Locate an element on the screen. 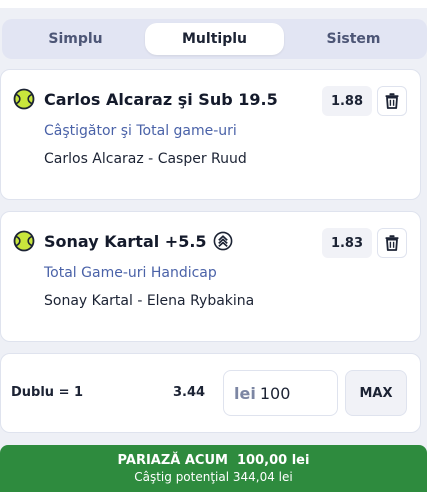  header-strip is located at coordinates (213, 4).